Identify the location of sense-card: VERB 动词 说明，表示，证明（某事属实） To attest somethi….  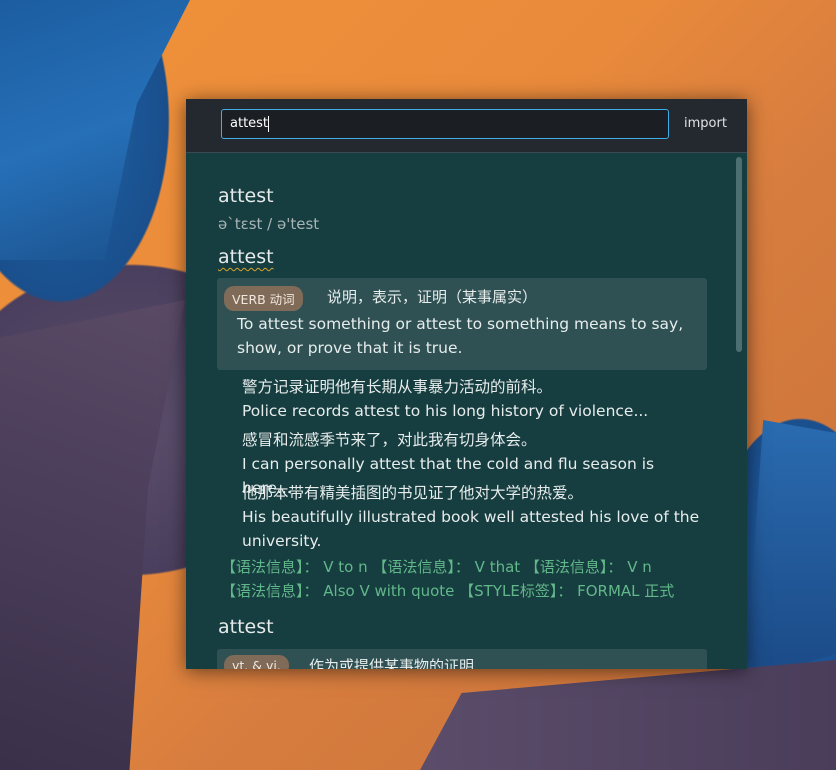
(462, 324).